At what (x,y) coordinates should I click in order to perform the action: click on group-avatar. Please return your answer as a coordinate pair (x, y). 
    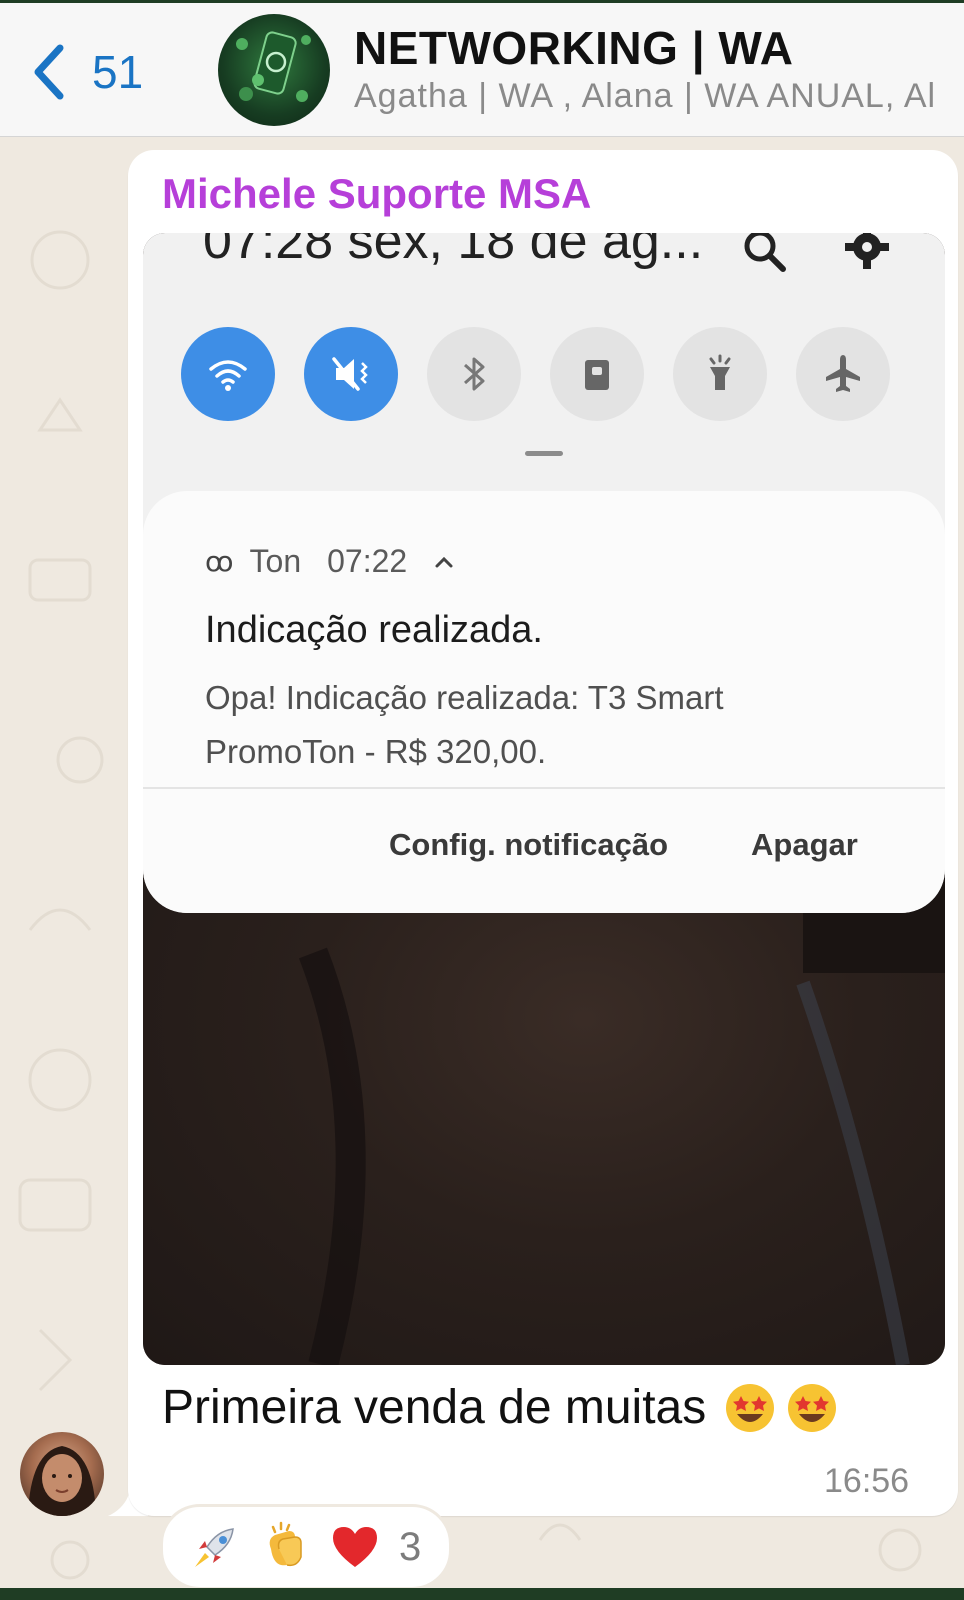
    Looking at the image, I should click on (274, 70).